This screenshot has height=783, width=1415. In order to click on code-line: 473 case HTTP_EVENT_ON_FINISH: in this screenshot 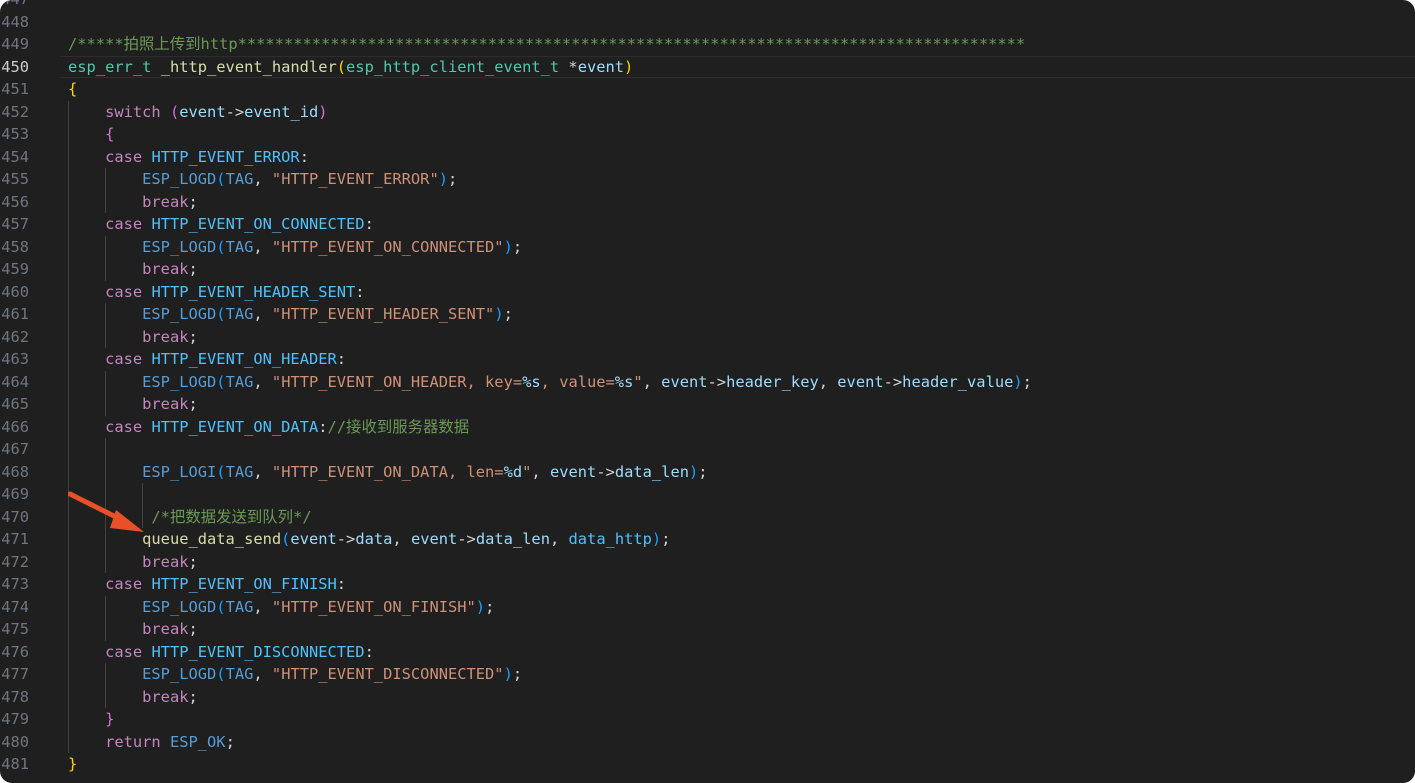, I will do `click(707, 584)`.